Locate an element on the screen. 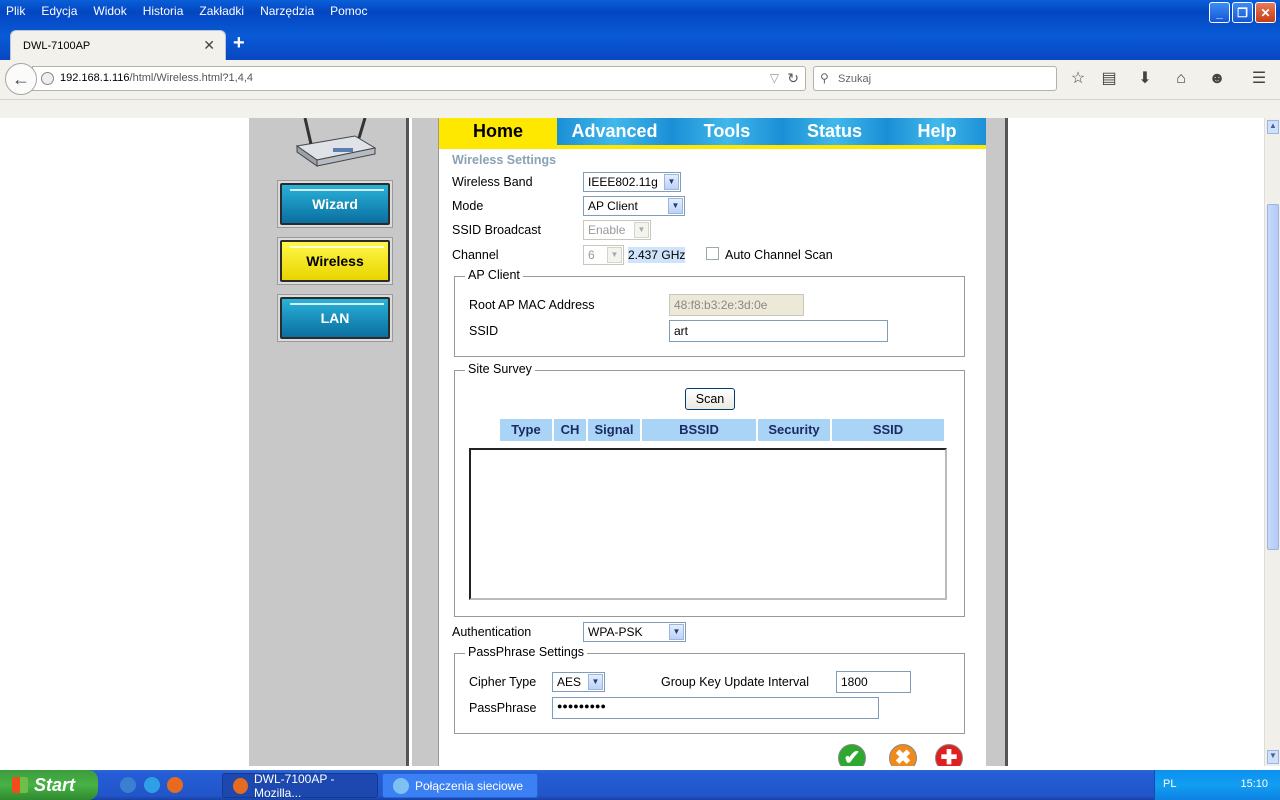 This screenshot has width=1280, height=800. home-icon: ⌂ is located at coordinates (1181, 80).